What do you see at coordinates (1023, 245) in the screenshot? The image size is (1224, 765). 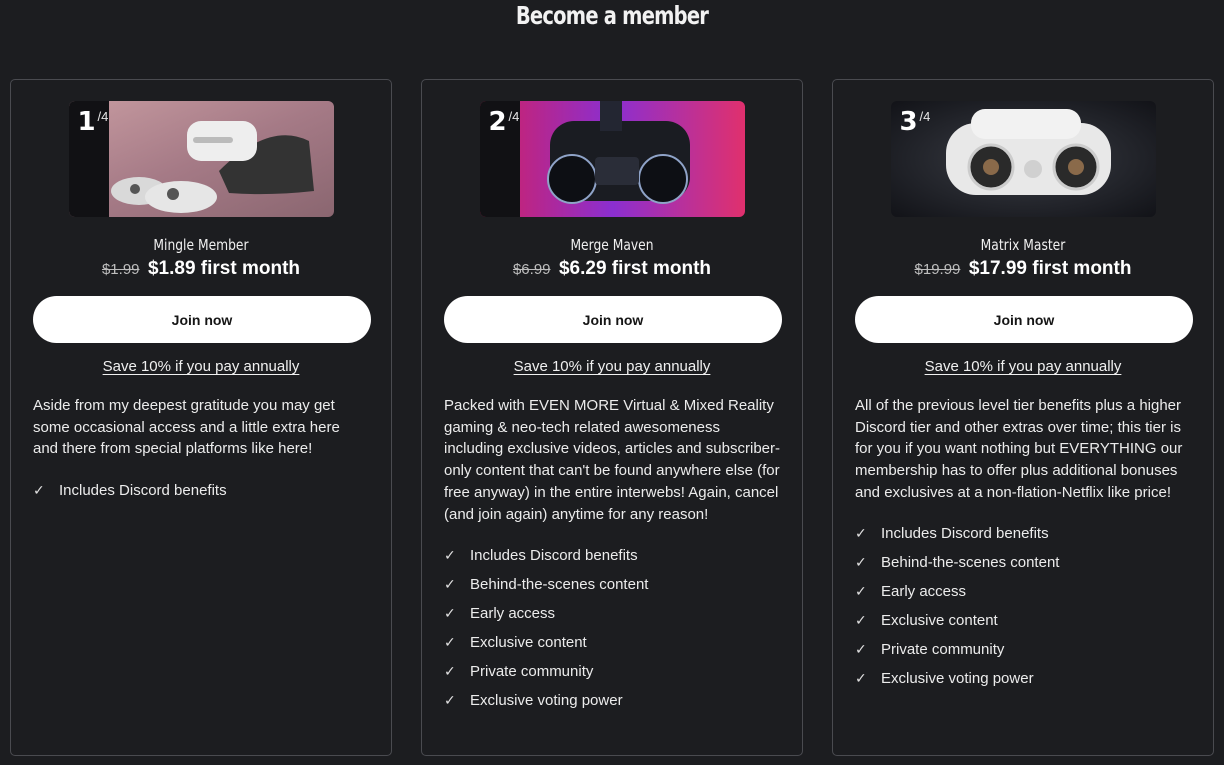 I see `tier-name: Matrix Master` at bounding box center [1023, 245].